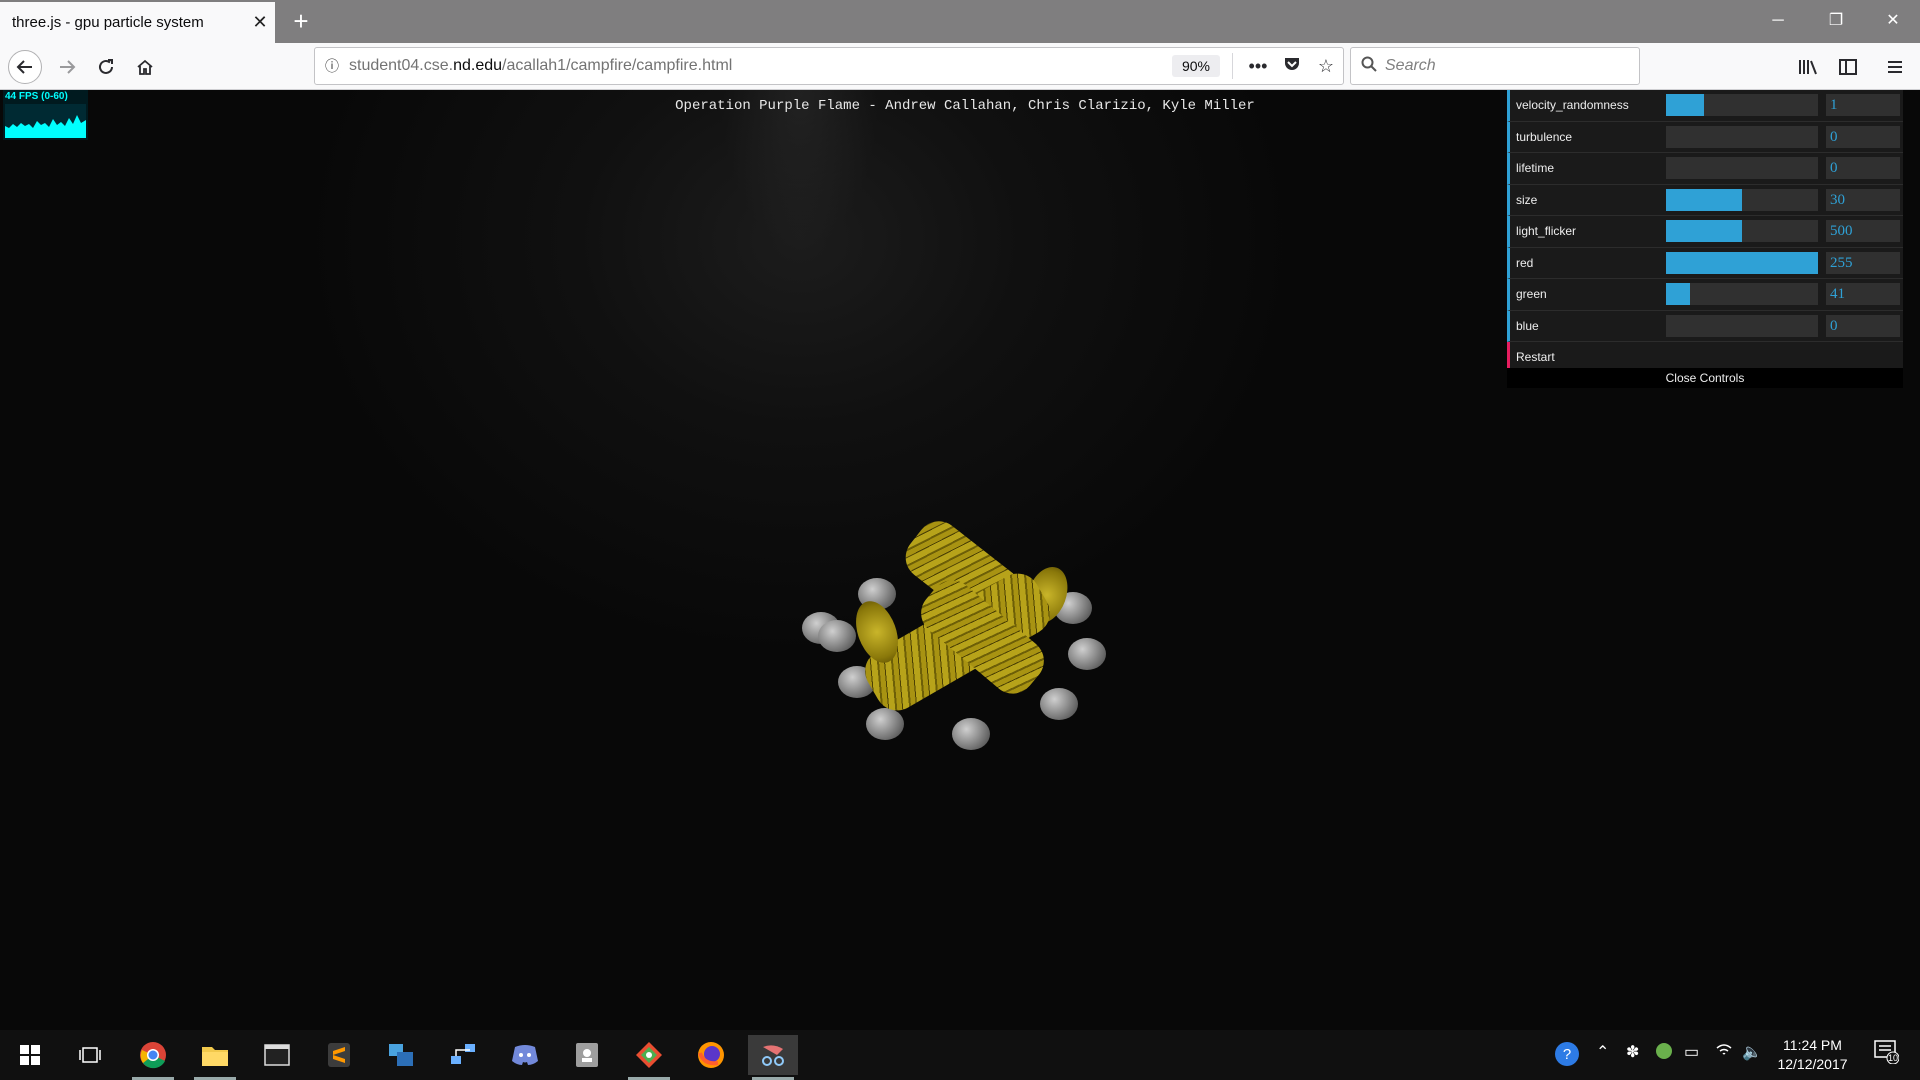 This screenshot has height=1080, width=1920. I want to click on control-label: green, so click(1531, 294).